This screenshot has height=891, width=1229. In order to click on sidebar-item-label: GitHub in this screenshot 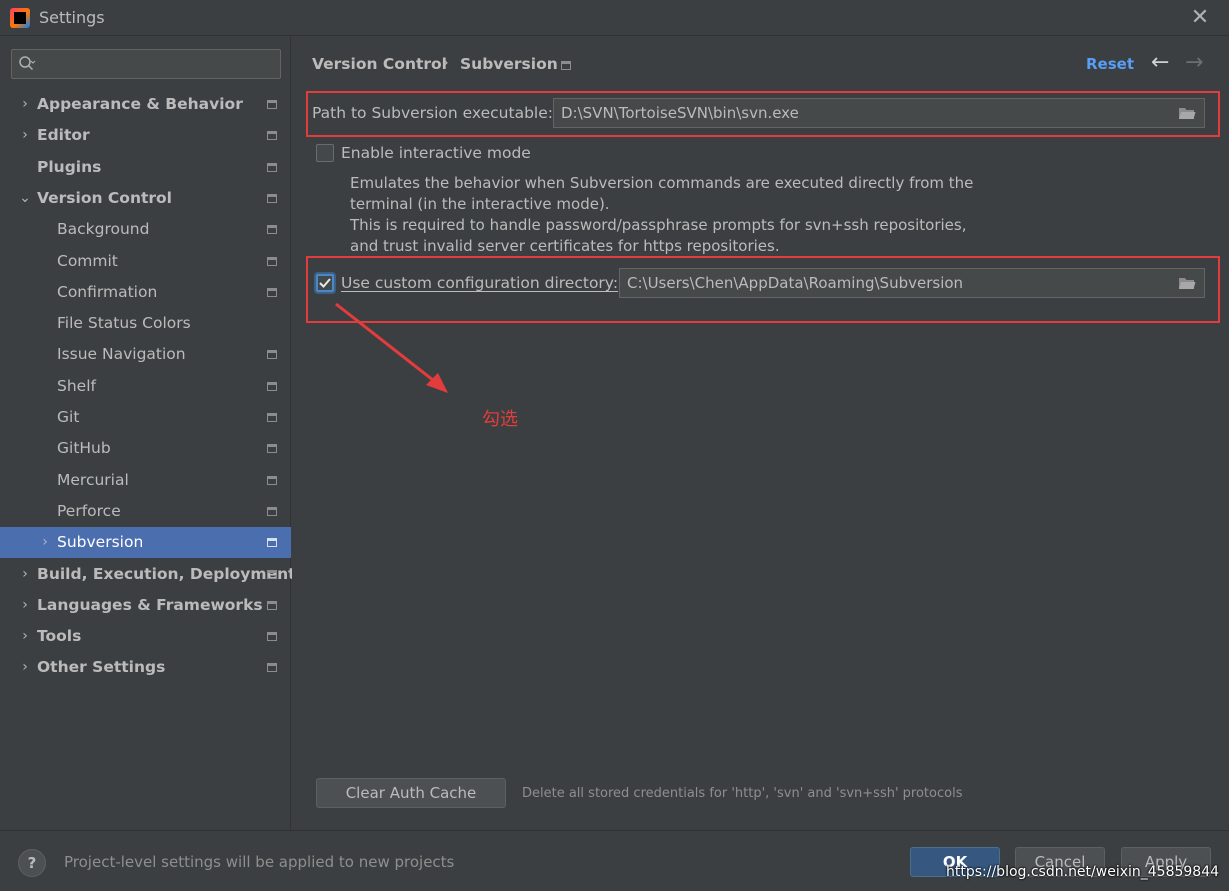, I will do `click(84, 448)`.